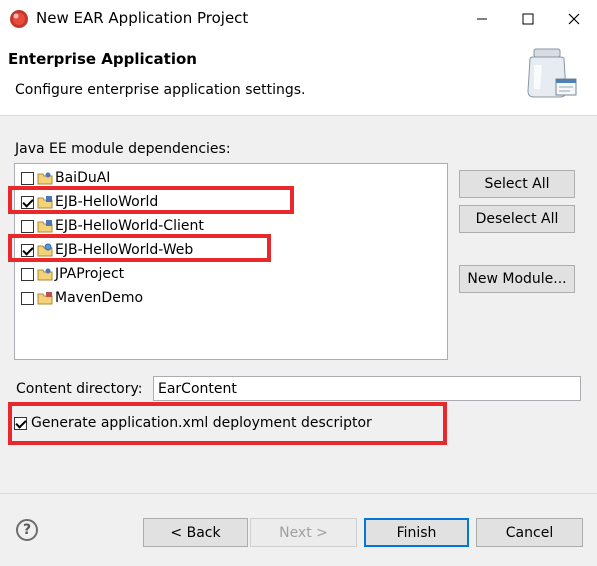 The height and width of the screenshot is (566, 597). I want to click on back-button: < Back, so click(195, 532).